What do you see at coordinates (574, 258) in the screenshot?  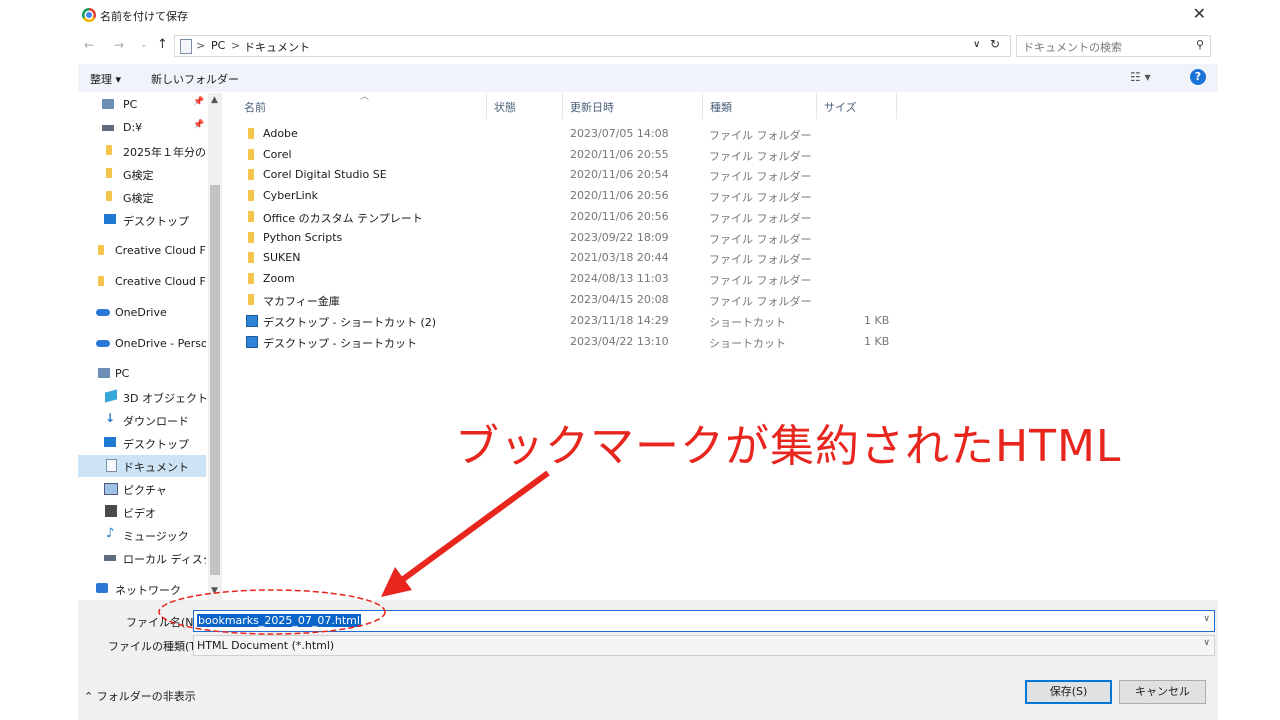 I see `file-row: SUKEN 2021/03/18 20:44 ファイル フォルダー` at bounding box center [574, 258].